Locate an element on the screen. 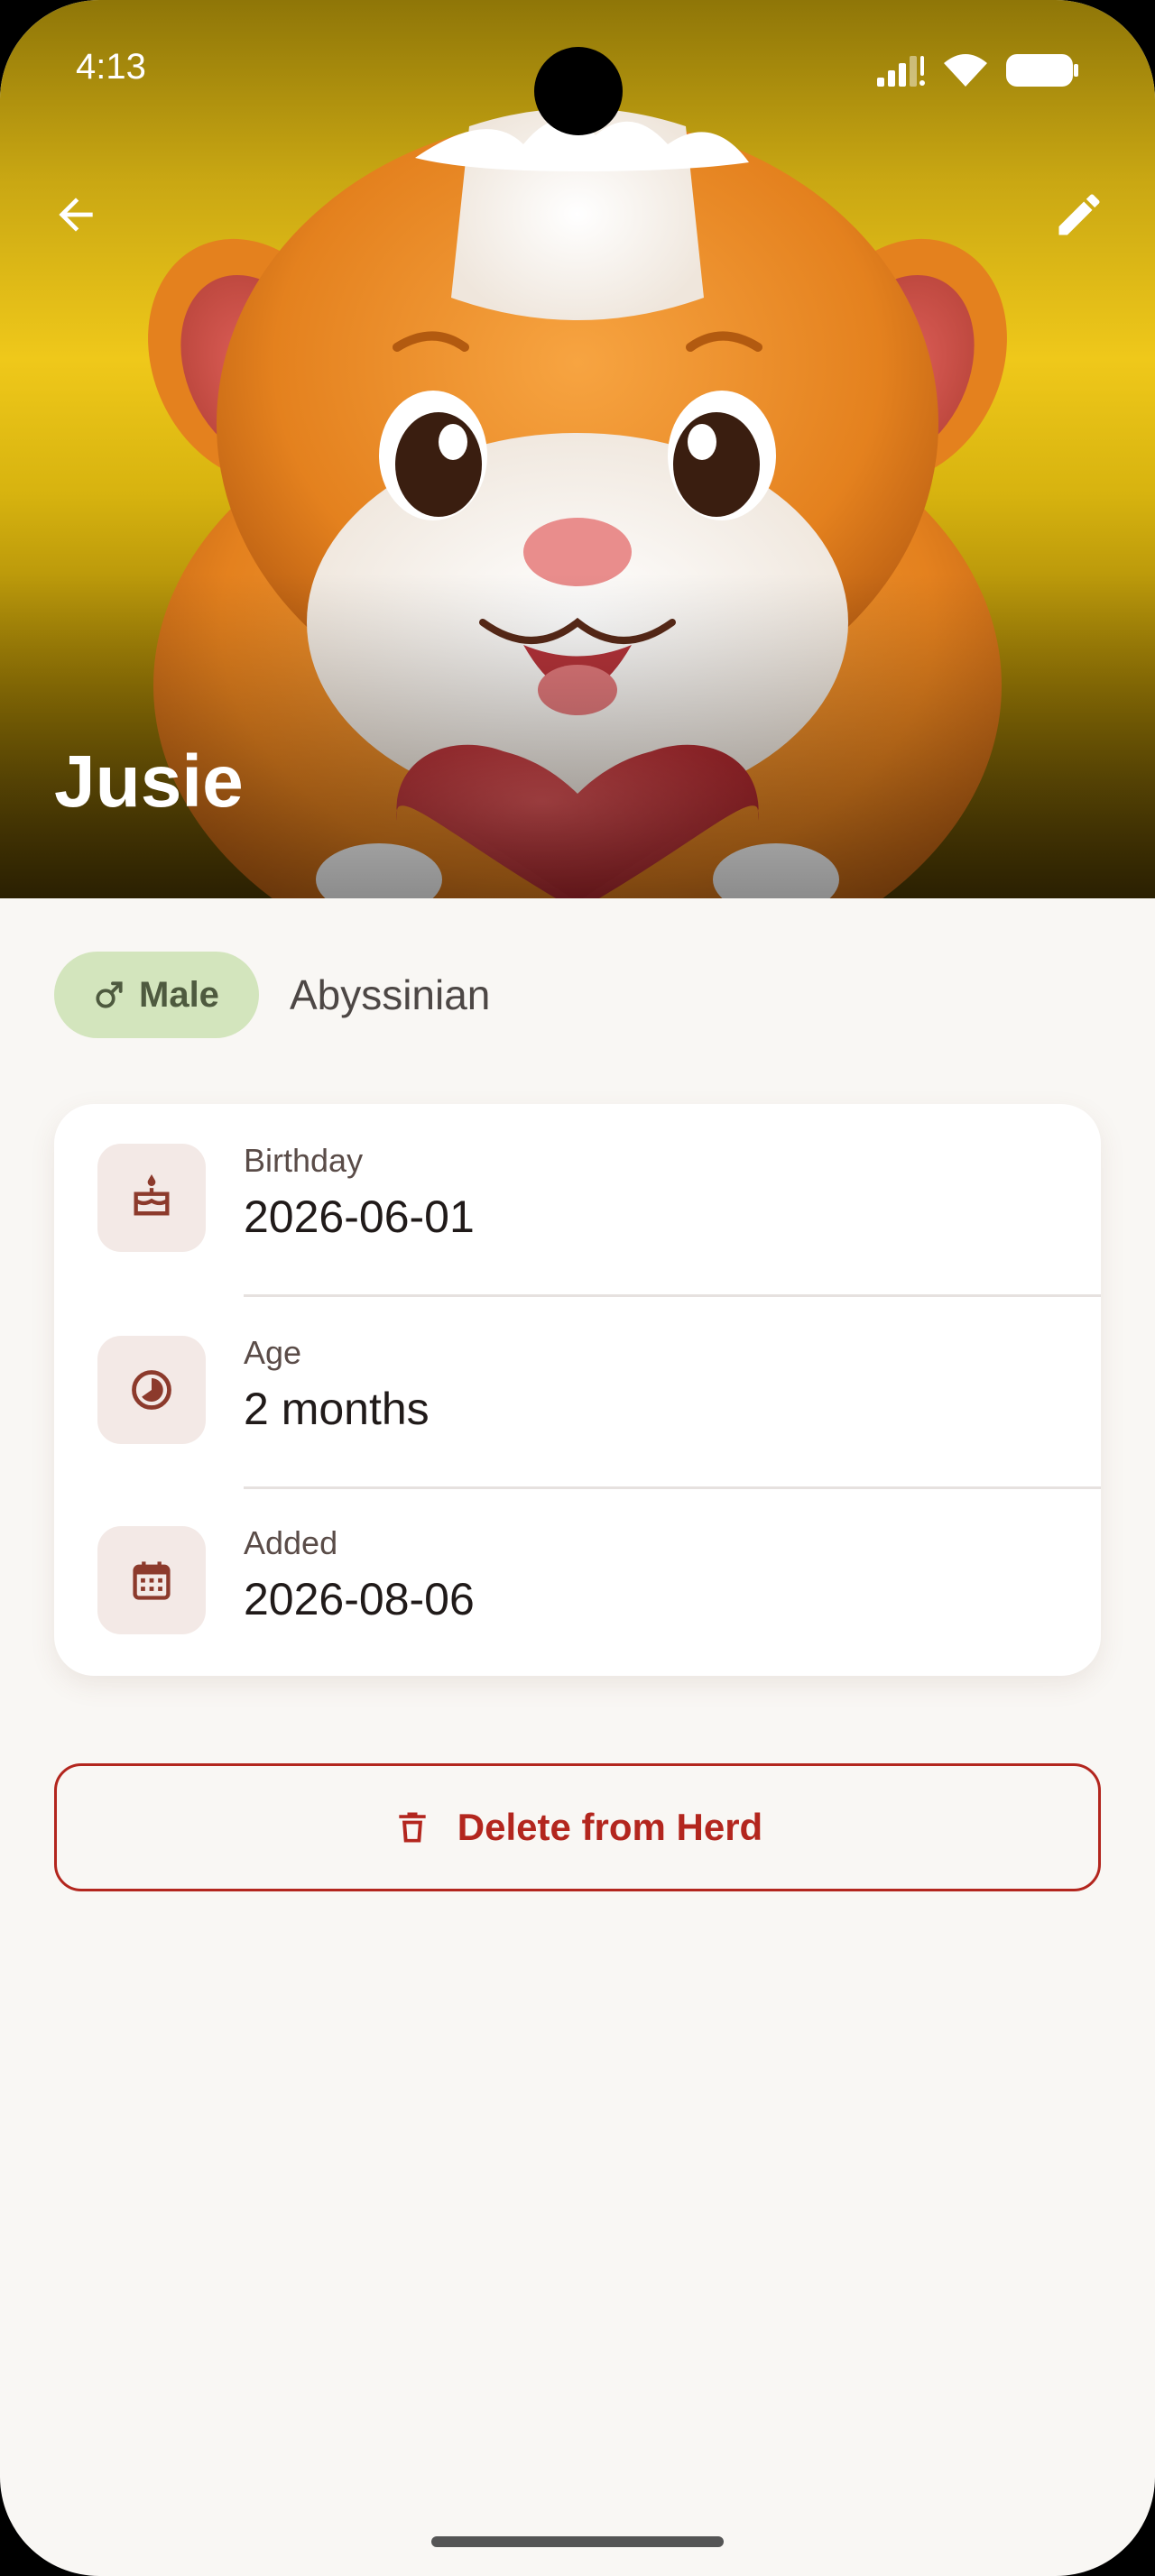 The height and width of the screenshot is (2576, 1155). age-row: Age 2 months is located at coordinates (577, 1391).